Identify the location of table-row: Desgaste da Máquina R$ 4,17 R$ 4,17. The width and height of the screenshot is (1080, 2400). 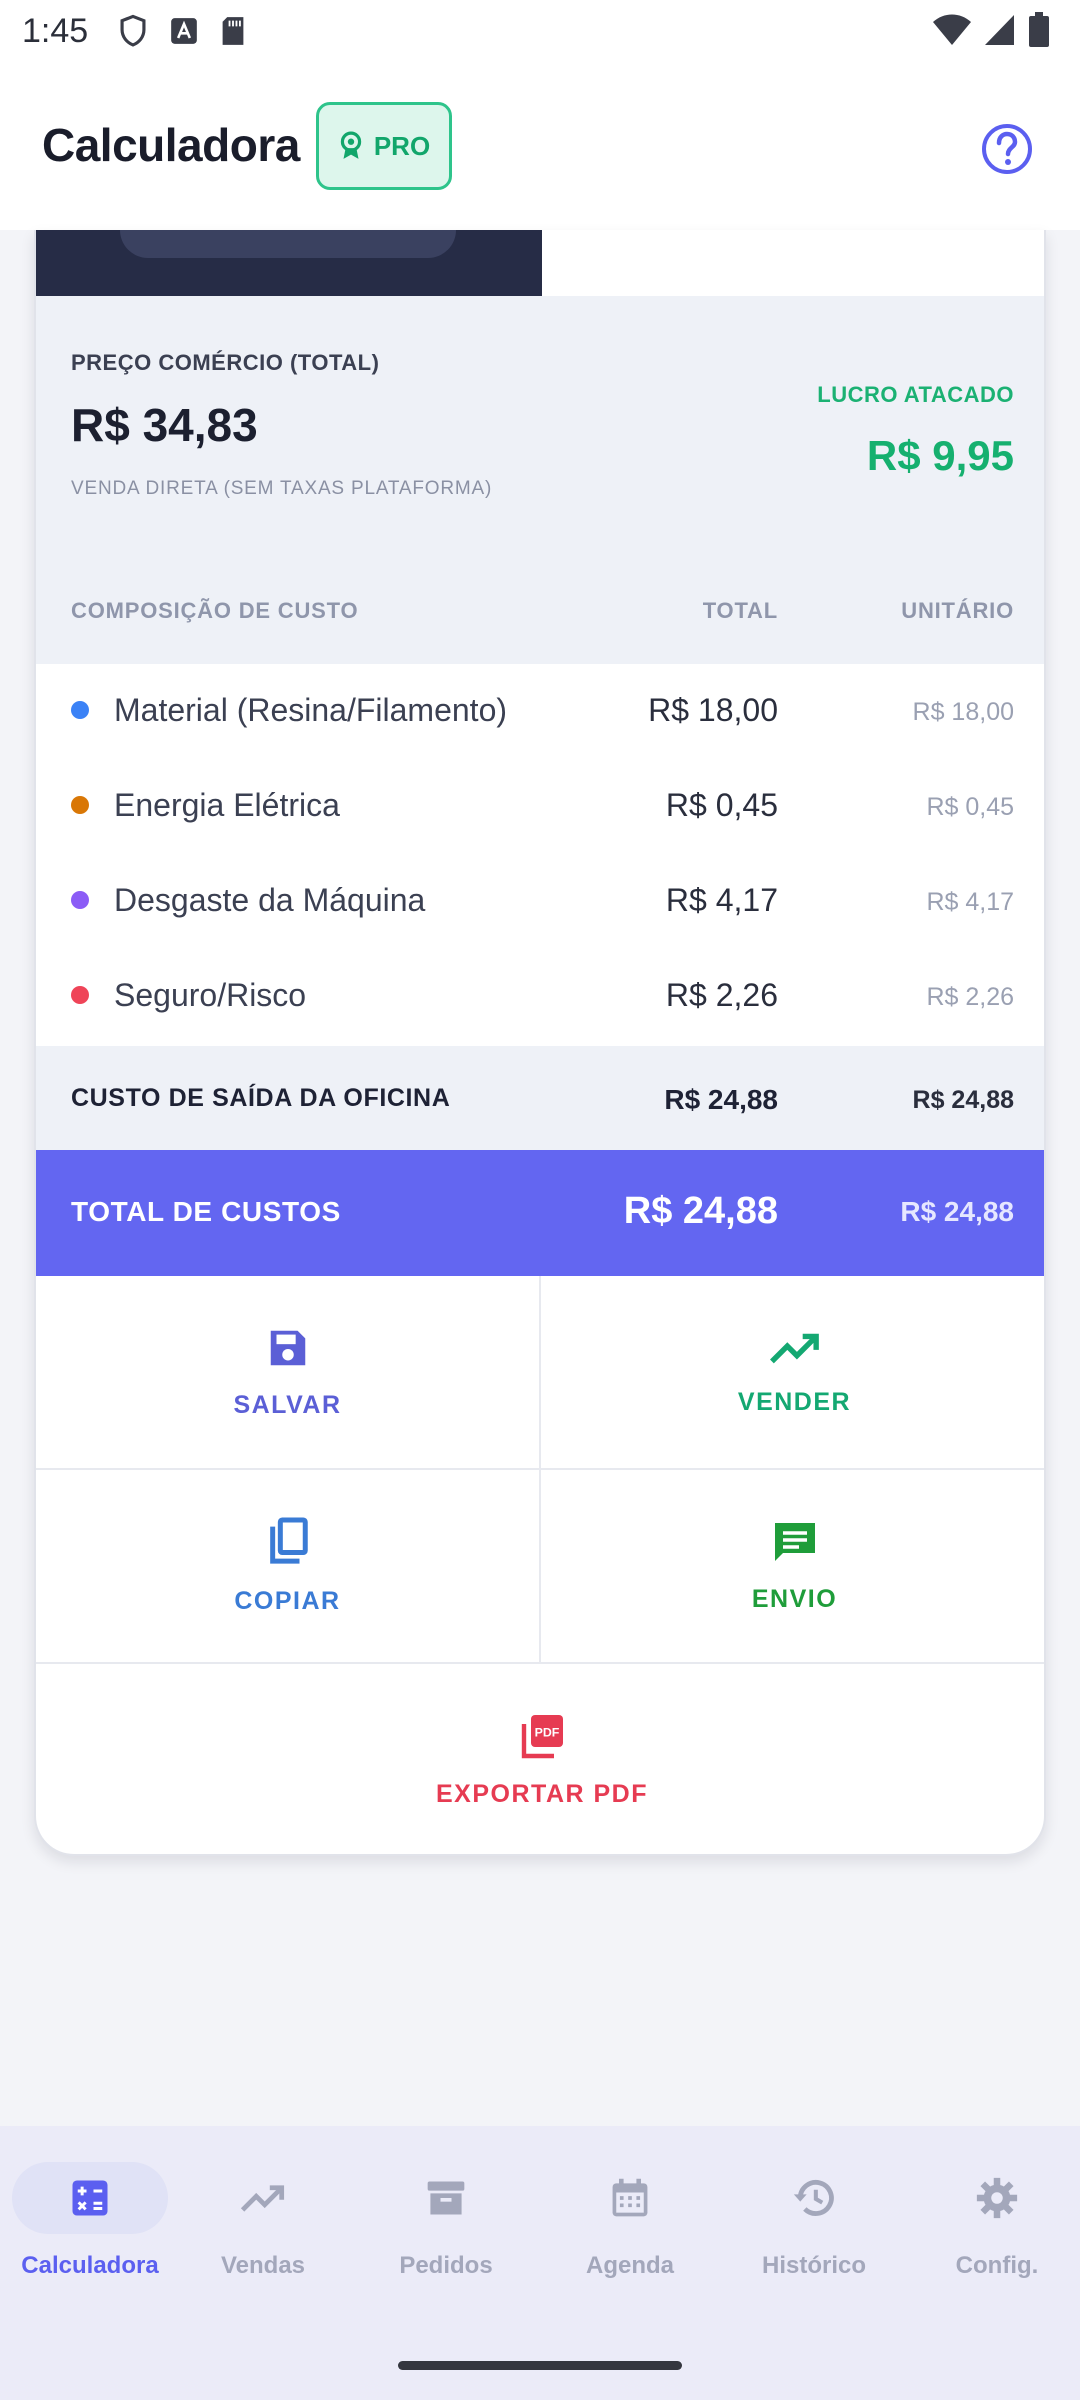
(540, 901).